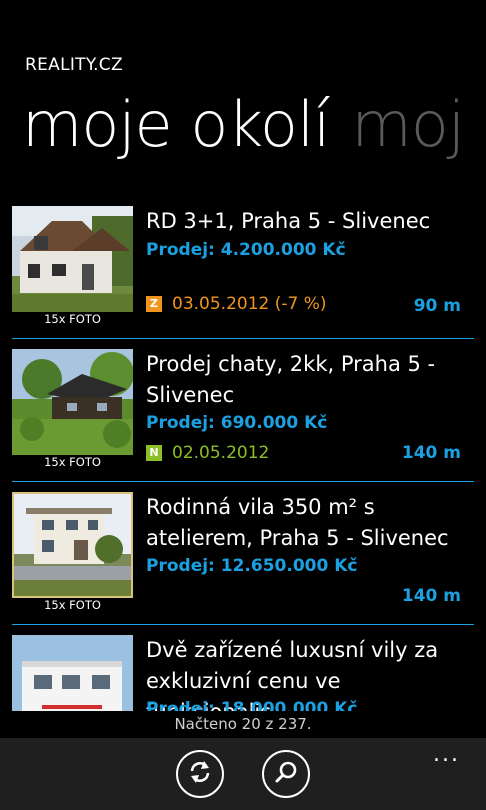  What do you see at coordinates (243, 724) in the screenshot?
I see `loaded-count-status: Načteno 20 z 237.` at bounding box center [243, 724].